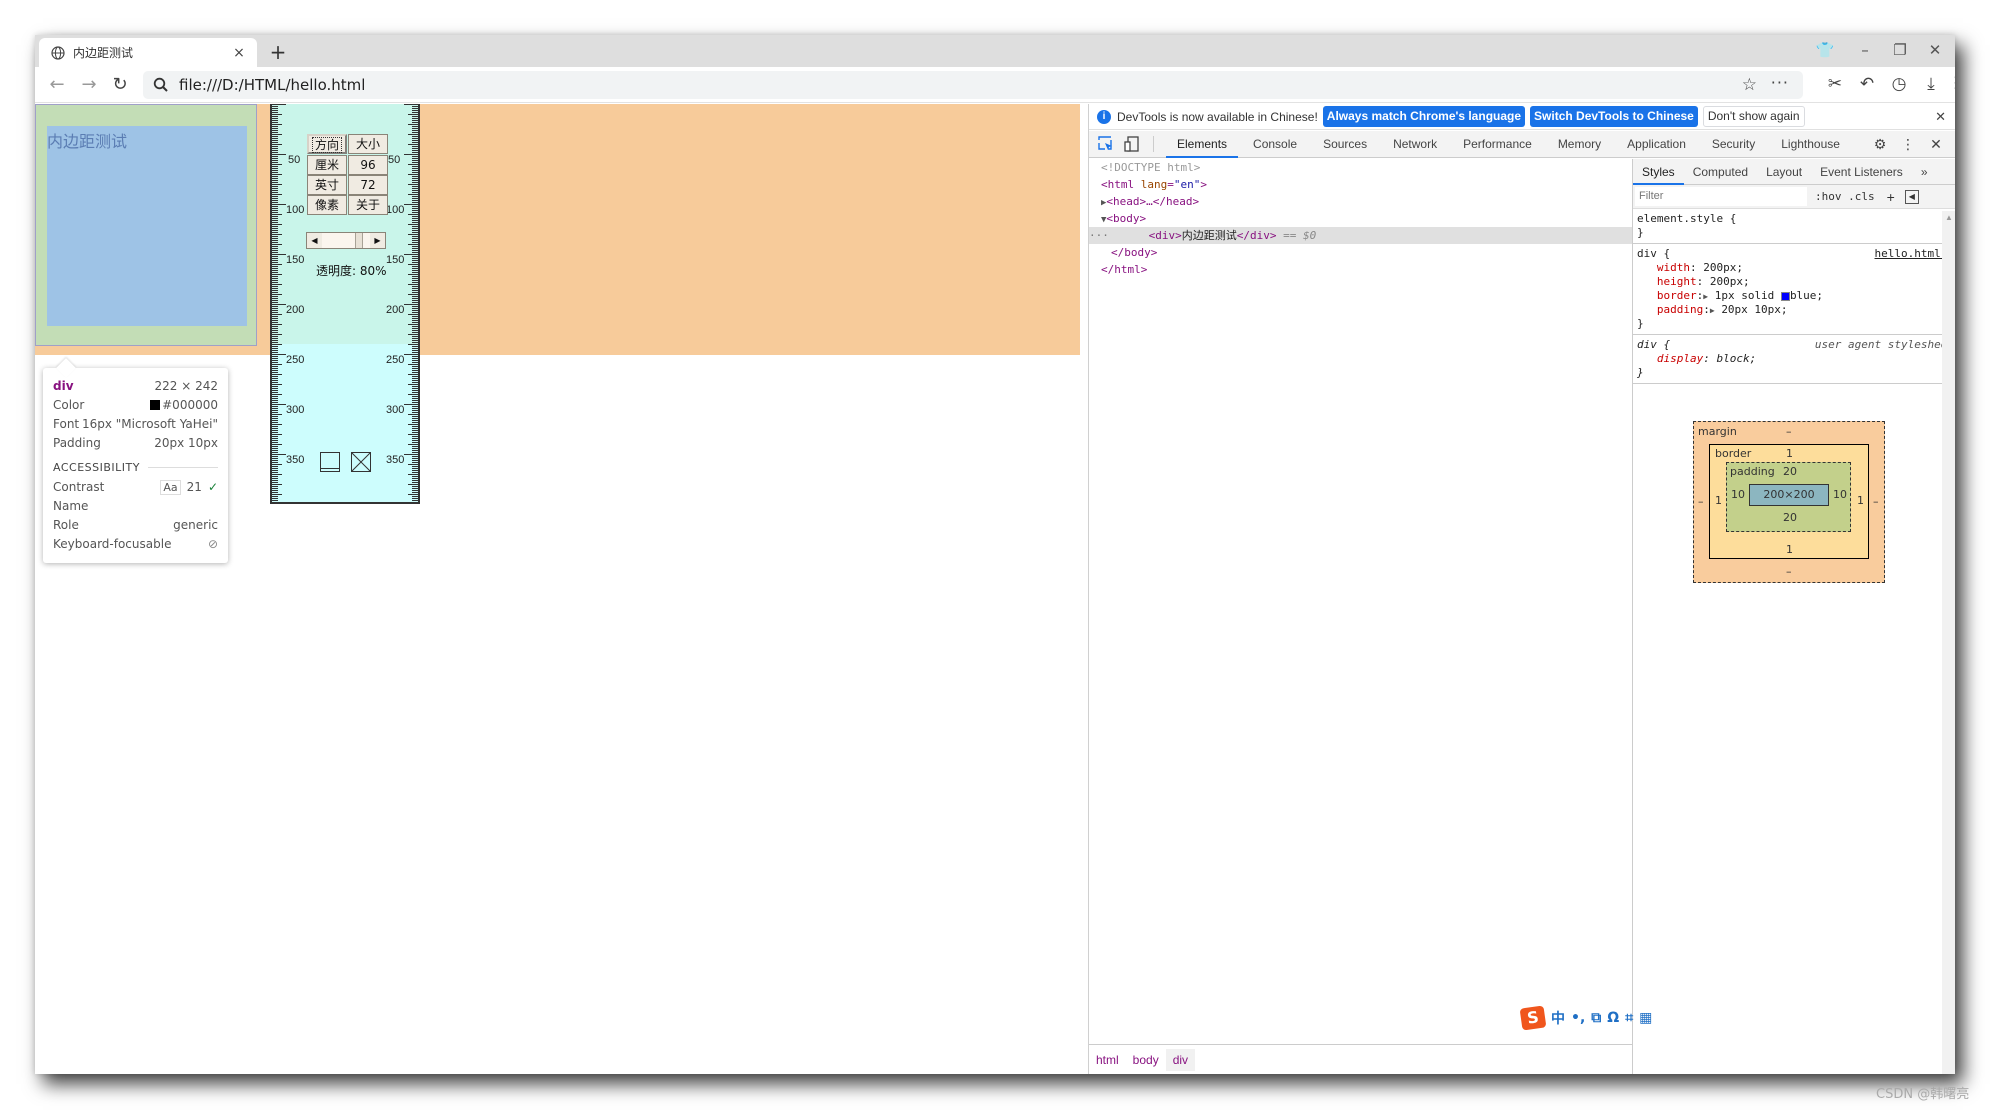  What do you see at coordinates (1360, 218) in the screenshot?
I see `dom-node-body: ▼<body>` at bounding box center [1360, 218].